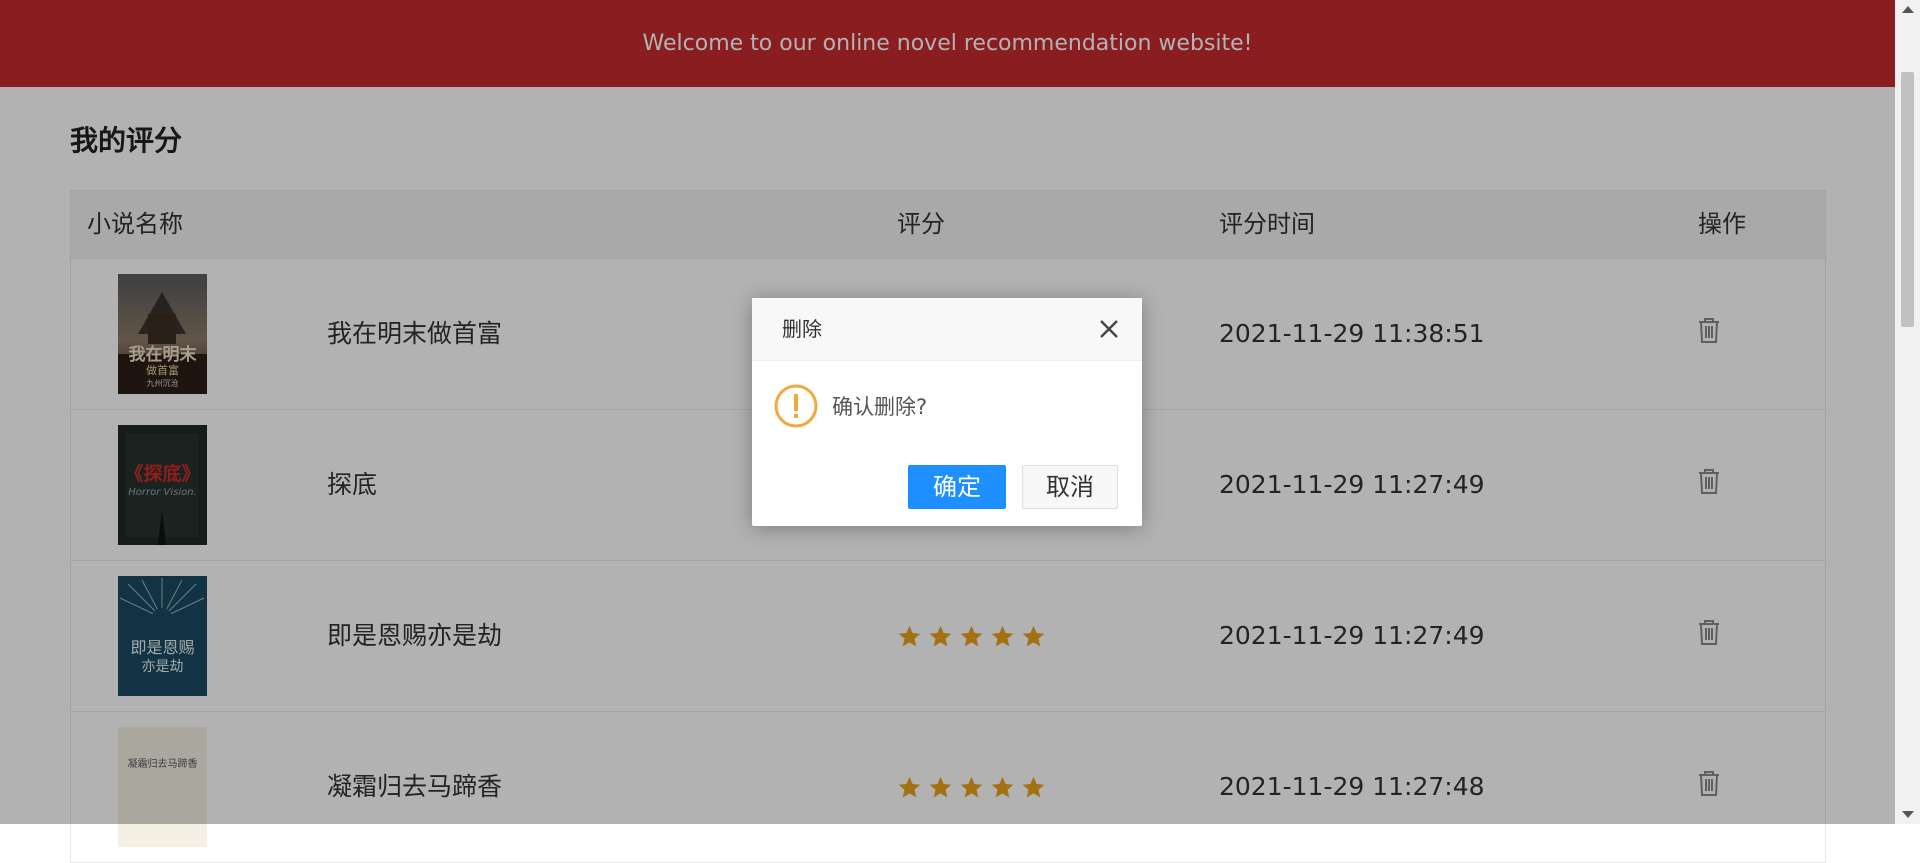 This screenshot has width=1920, height=863. I want to click on cancel-button: 取消, so click(1070, 487).